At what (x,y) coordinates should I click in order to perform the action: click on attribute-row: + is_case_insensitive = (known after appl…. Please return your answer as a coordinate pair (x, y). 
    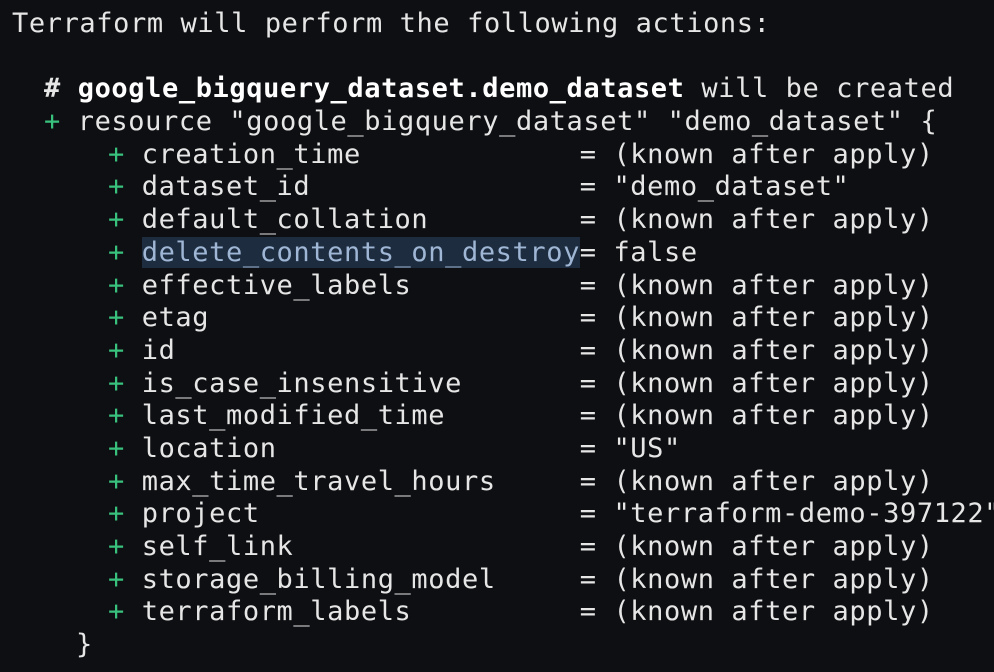
    Looking at the image, I should click on (503, 384).